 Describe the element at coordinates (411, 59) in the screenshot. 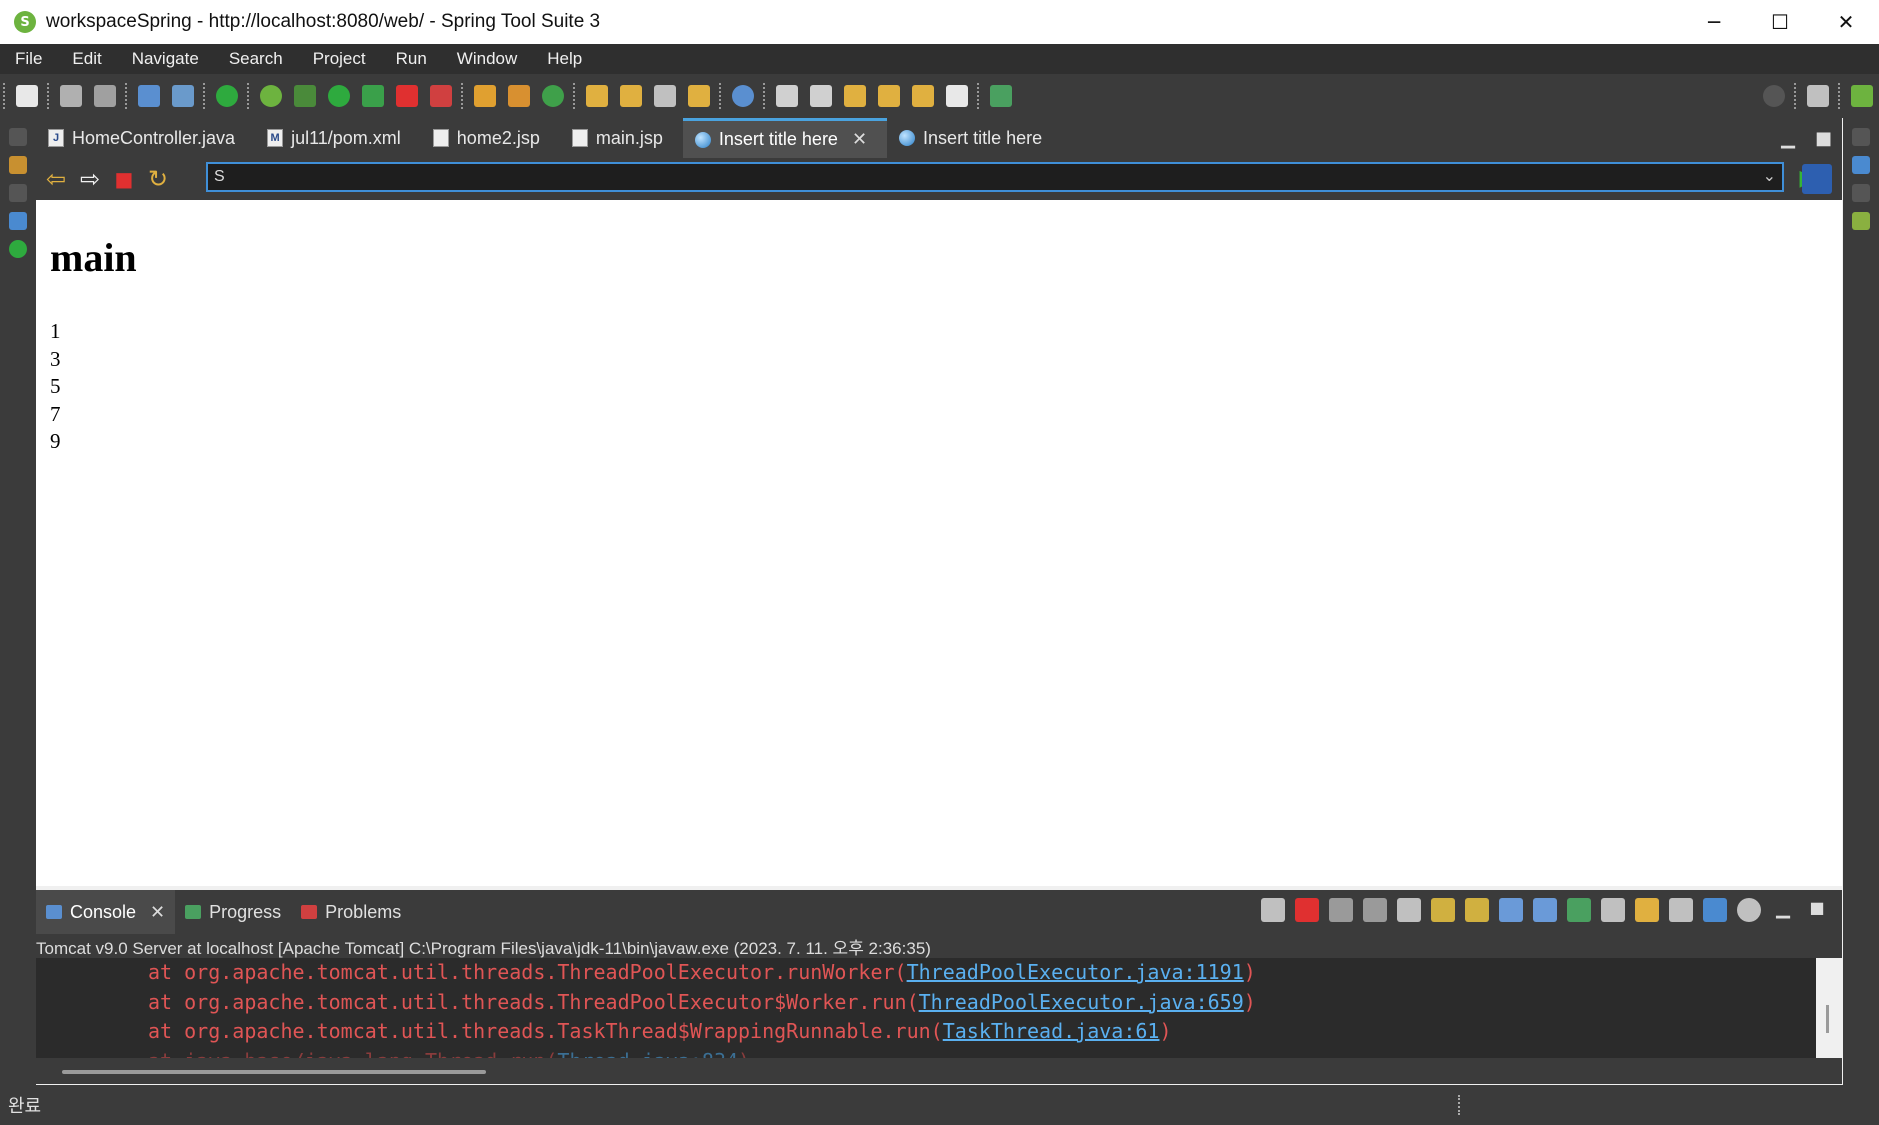

I see `menu-run: Run` at that location.